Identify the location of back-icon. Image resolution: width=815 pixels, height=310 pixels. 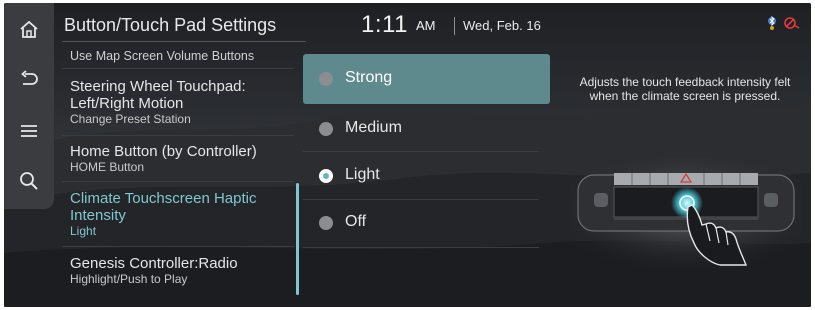
(29, 77).